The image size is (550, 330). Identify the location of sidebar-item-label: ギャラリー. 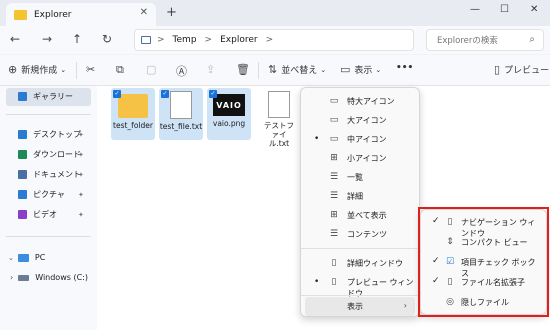
(53, 96).